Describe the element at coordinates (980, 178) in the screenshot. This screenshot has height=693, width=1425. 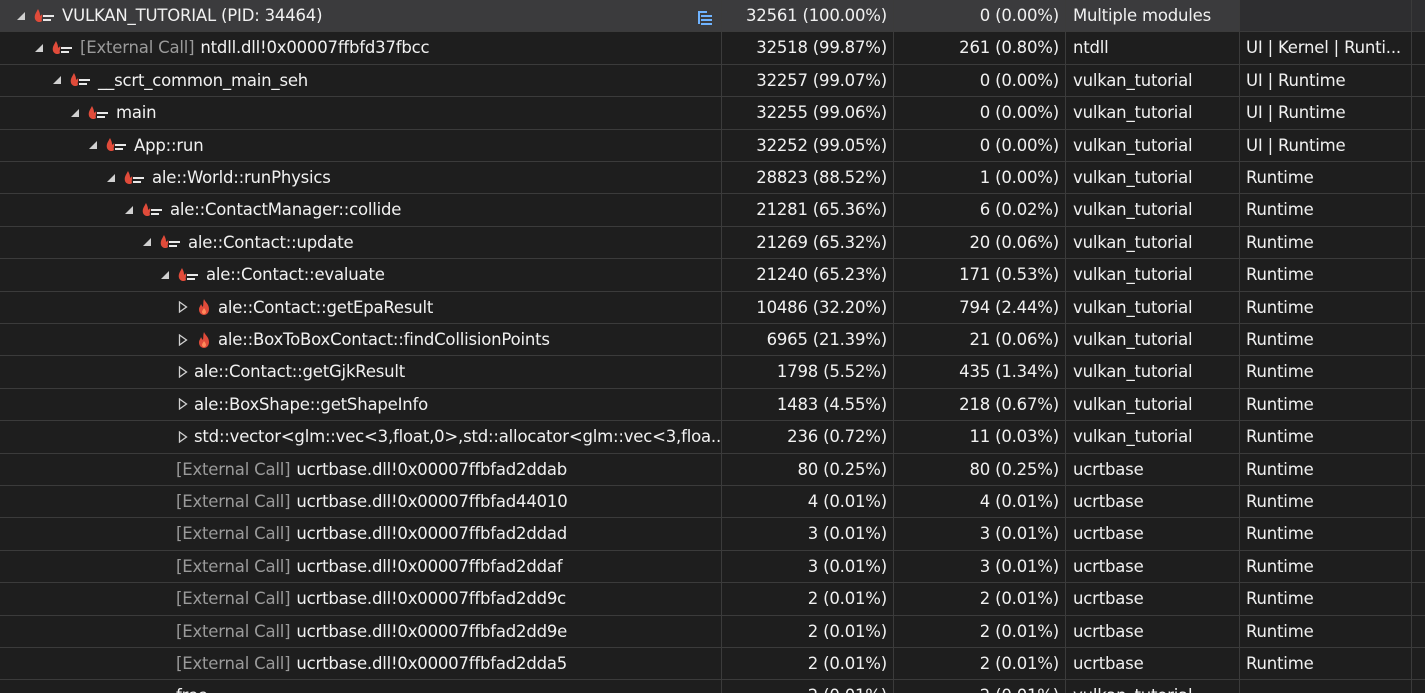
I see `self-cpu-cell: 1 (0.00%)` at that location.